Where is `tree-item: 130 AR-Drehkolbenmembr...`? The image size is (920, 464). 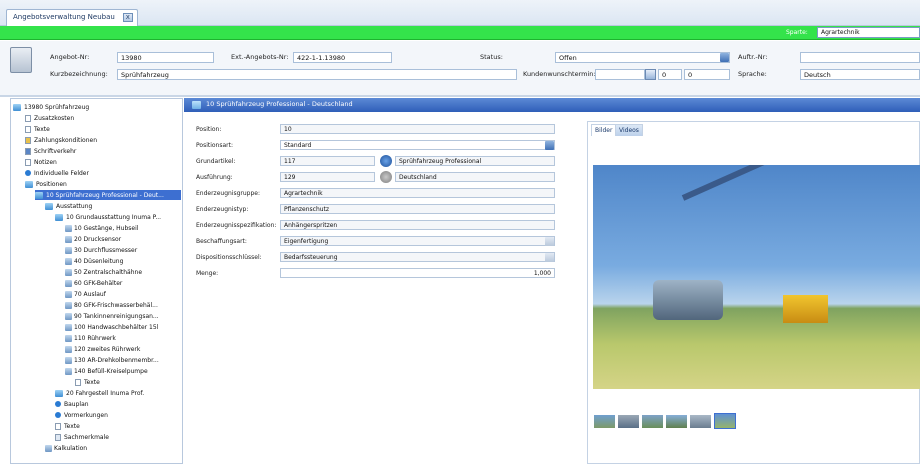
tree-item: 130 AR-Drehkolbenmembr... is located at coordinates (112, 360).